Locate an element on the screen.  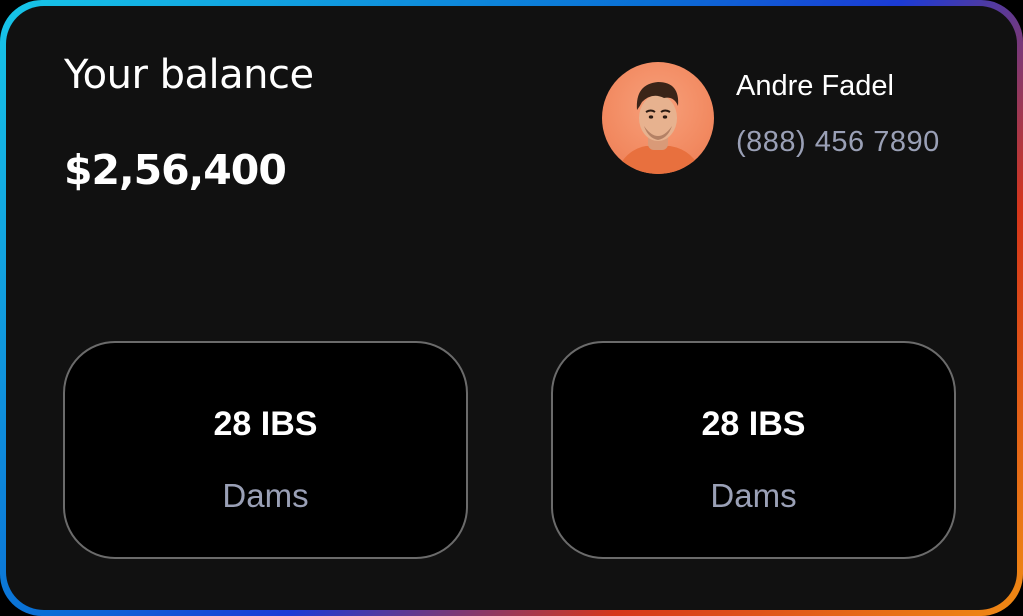
balance-title: Your balance is located at coordinates (189, 75).